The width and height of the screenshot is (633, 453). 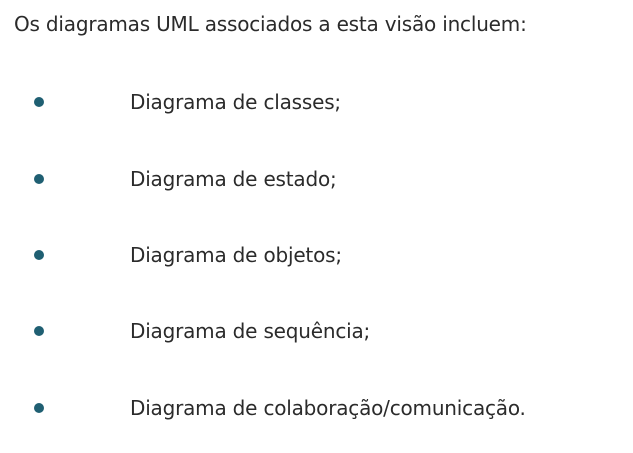 I want to click on list-item-label: Diagrama de sequência;, so click(x=250, y=331).